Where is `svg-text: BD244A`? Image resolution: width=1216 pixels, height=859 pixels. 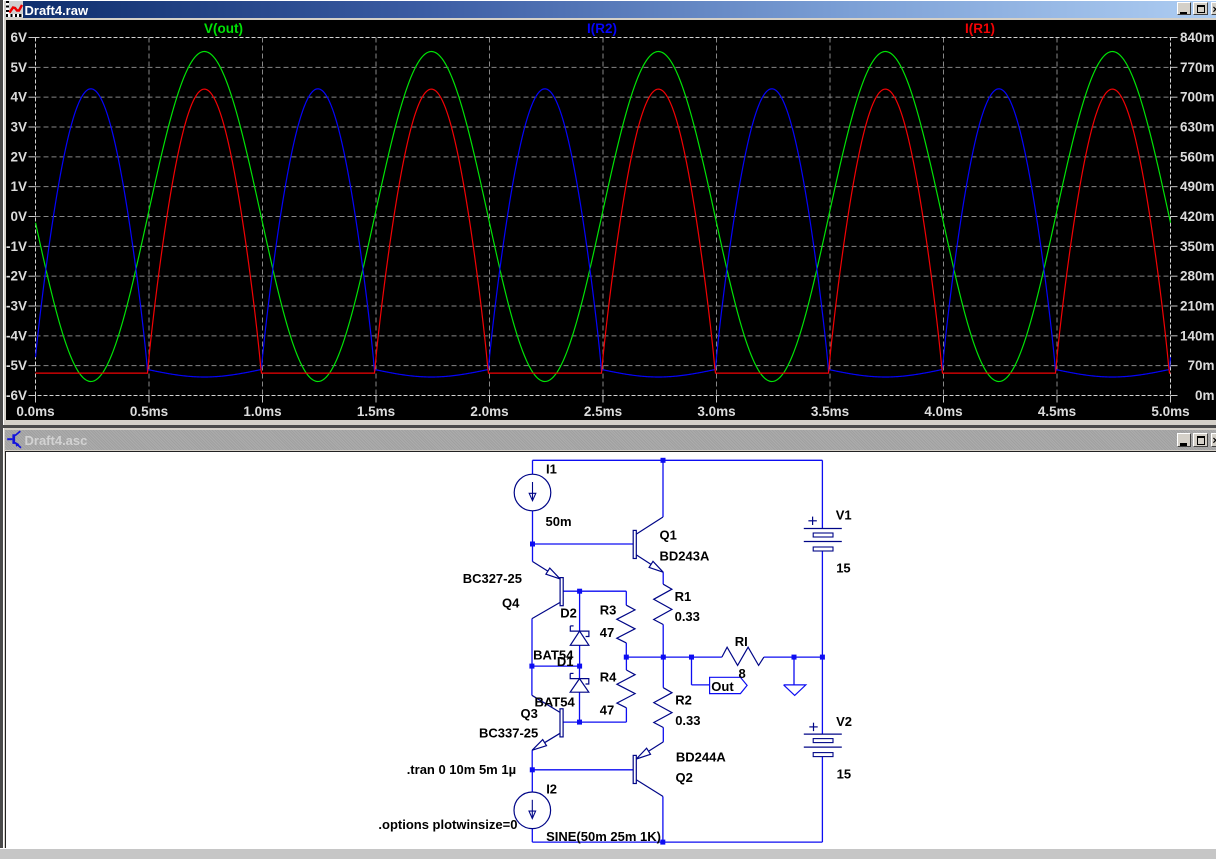
svg-text: BD244A is located at coordinates (701, 757).